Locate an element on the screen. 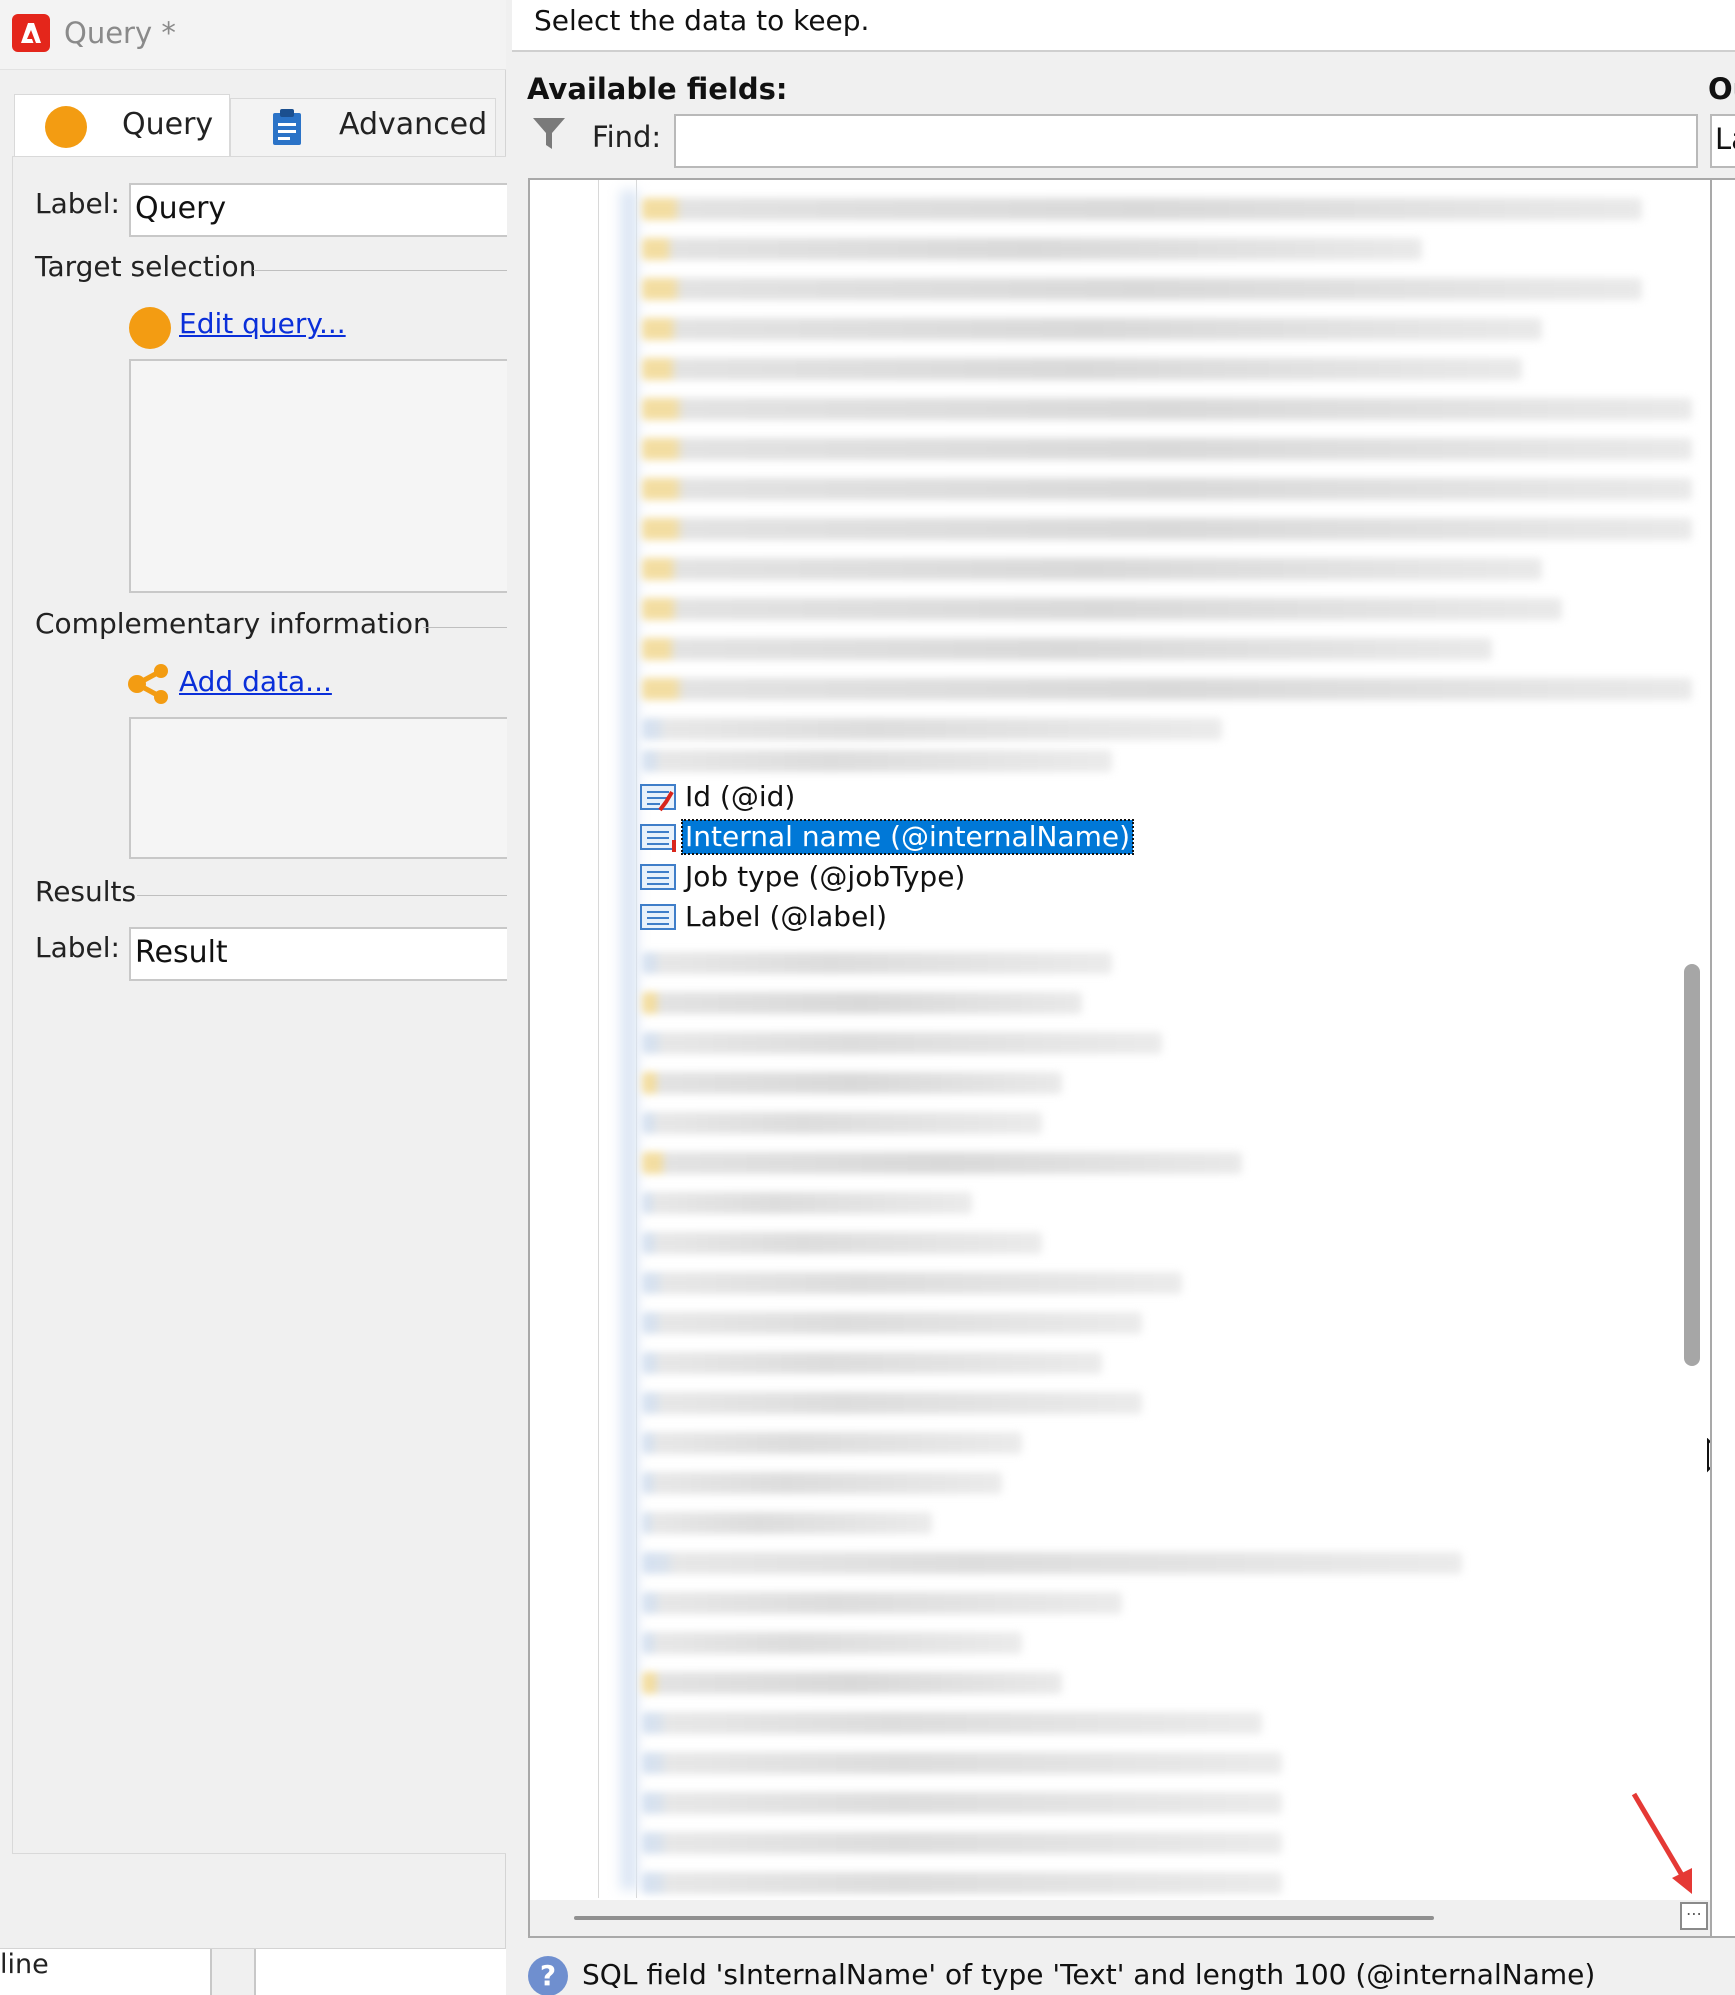 This screenshot has height=1995, width=1735. annotation-arrow-icon is located at coordinates (1661, 1843).